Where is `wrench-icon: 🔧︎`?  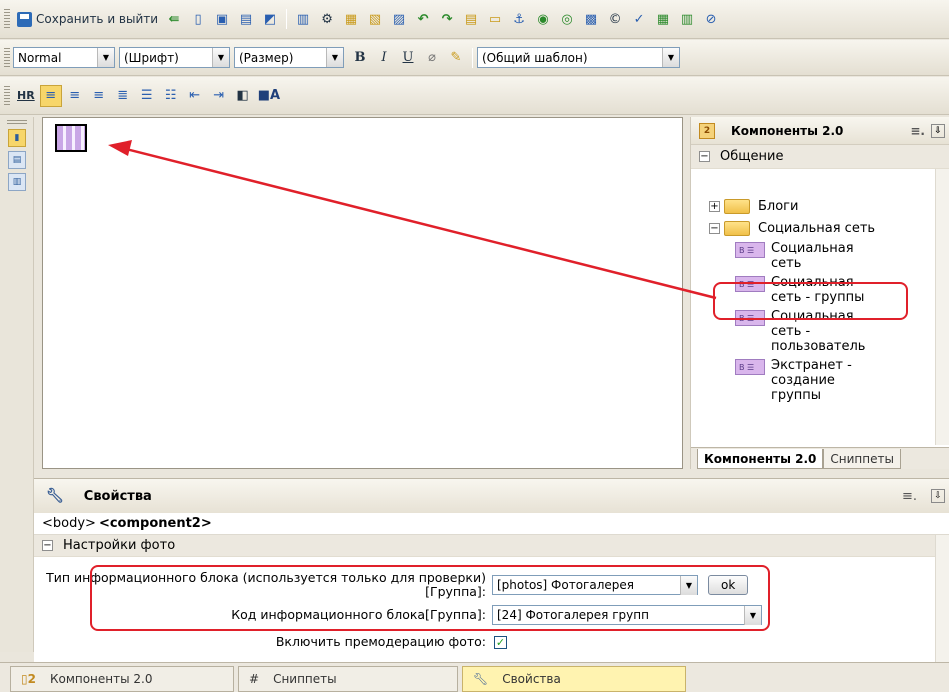
wrench-icon: 🔧︎ is located at coordinates (481, 679).